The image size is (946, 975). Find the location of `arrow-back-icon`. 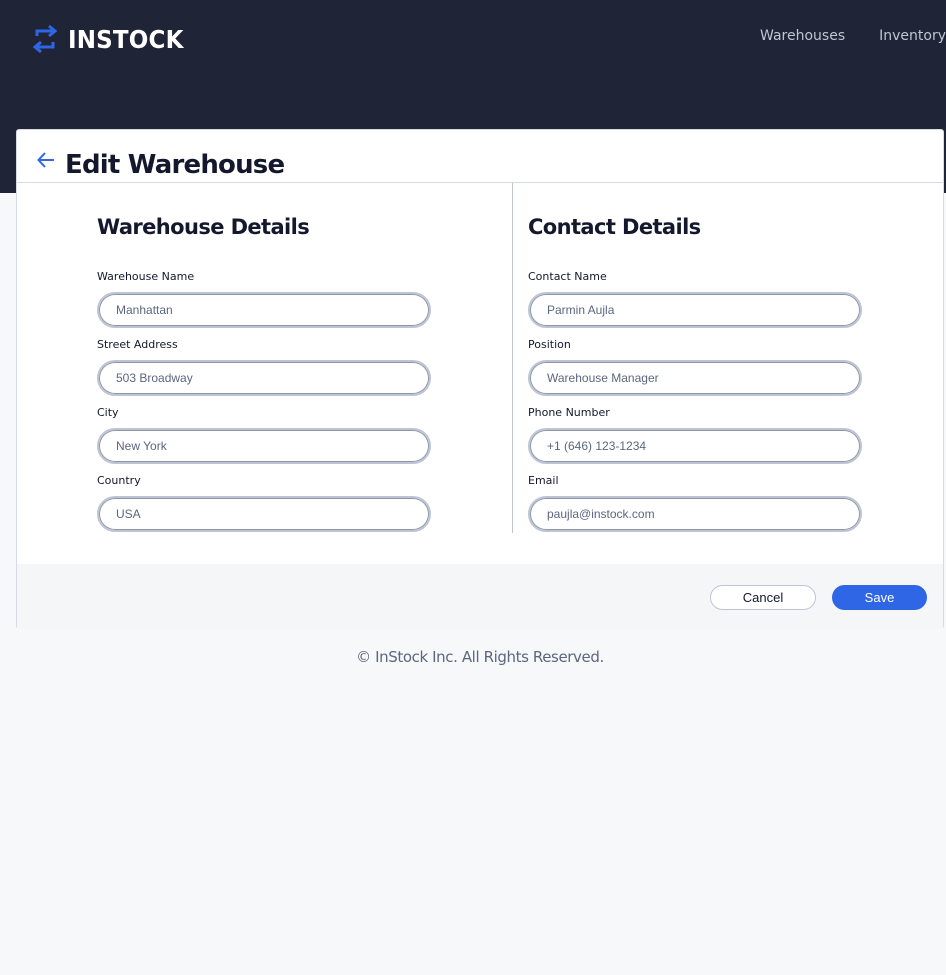

arrow-back-icon is located at coordinates (46, 160).